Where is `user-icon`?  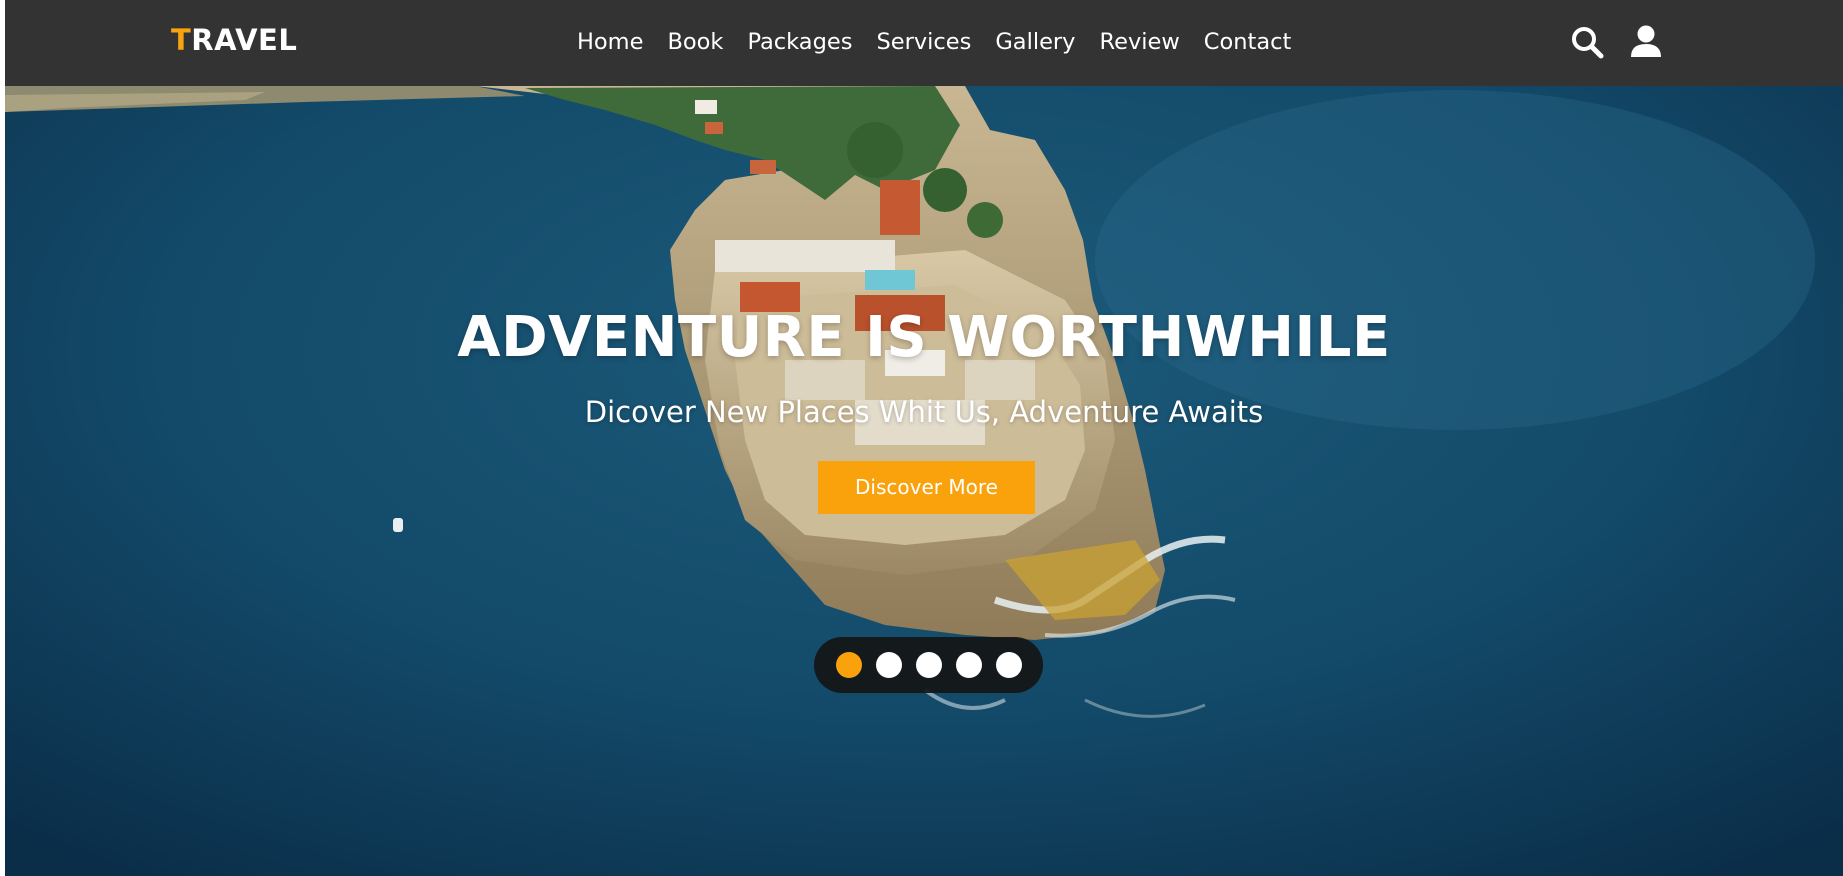 user-icon is located at coordinates (1646, 41).